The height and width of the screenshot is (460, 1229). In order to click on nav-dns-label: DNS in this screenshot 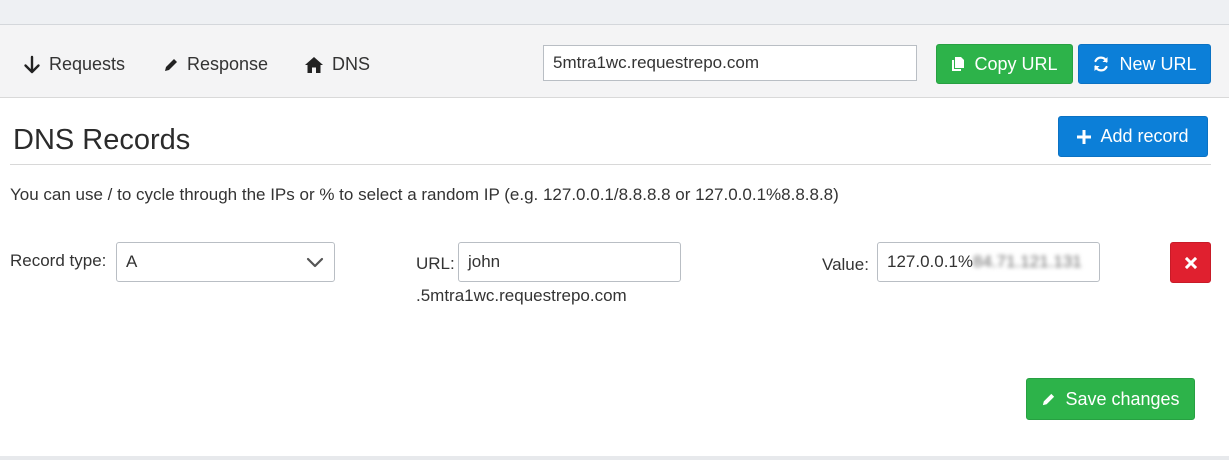, I will do `click(351, 64)`.